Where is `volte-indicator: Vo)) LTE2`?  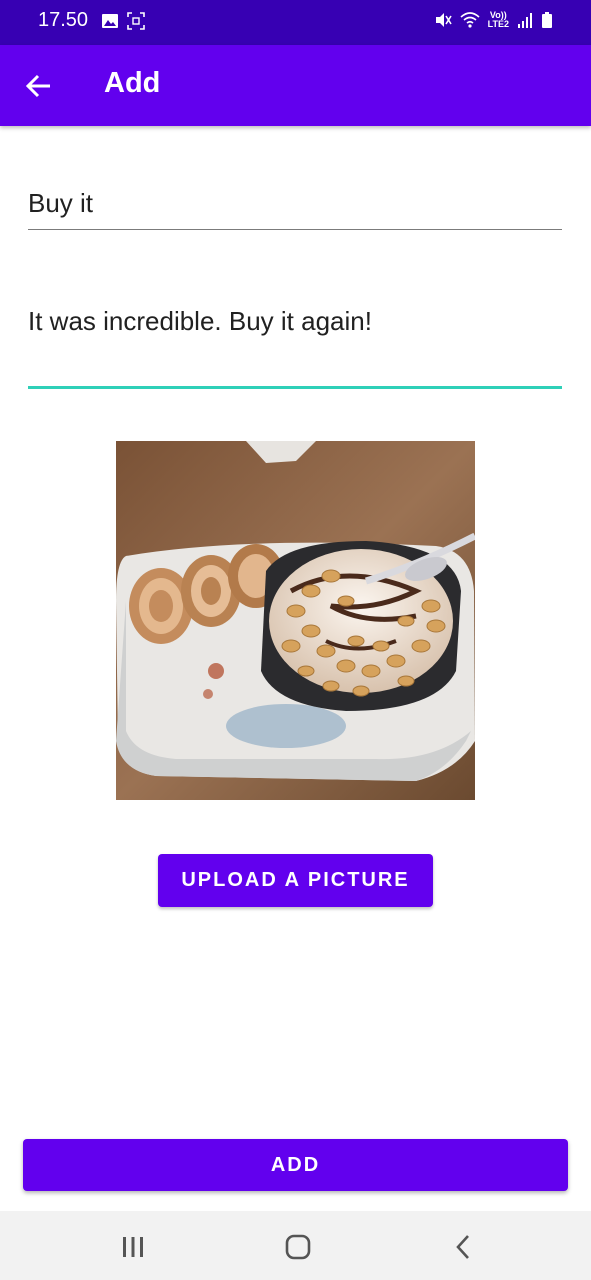
volte-indicator: Vo)) LTE2 is located at coordinates (498, 20).